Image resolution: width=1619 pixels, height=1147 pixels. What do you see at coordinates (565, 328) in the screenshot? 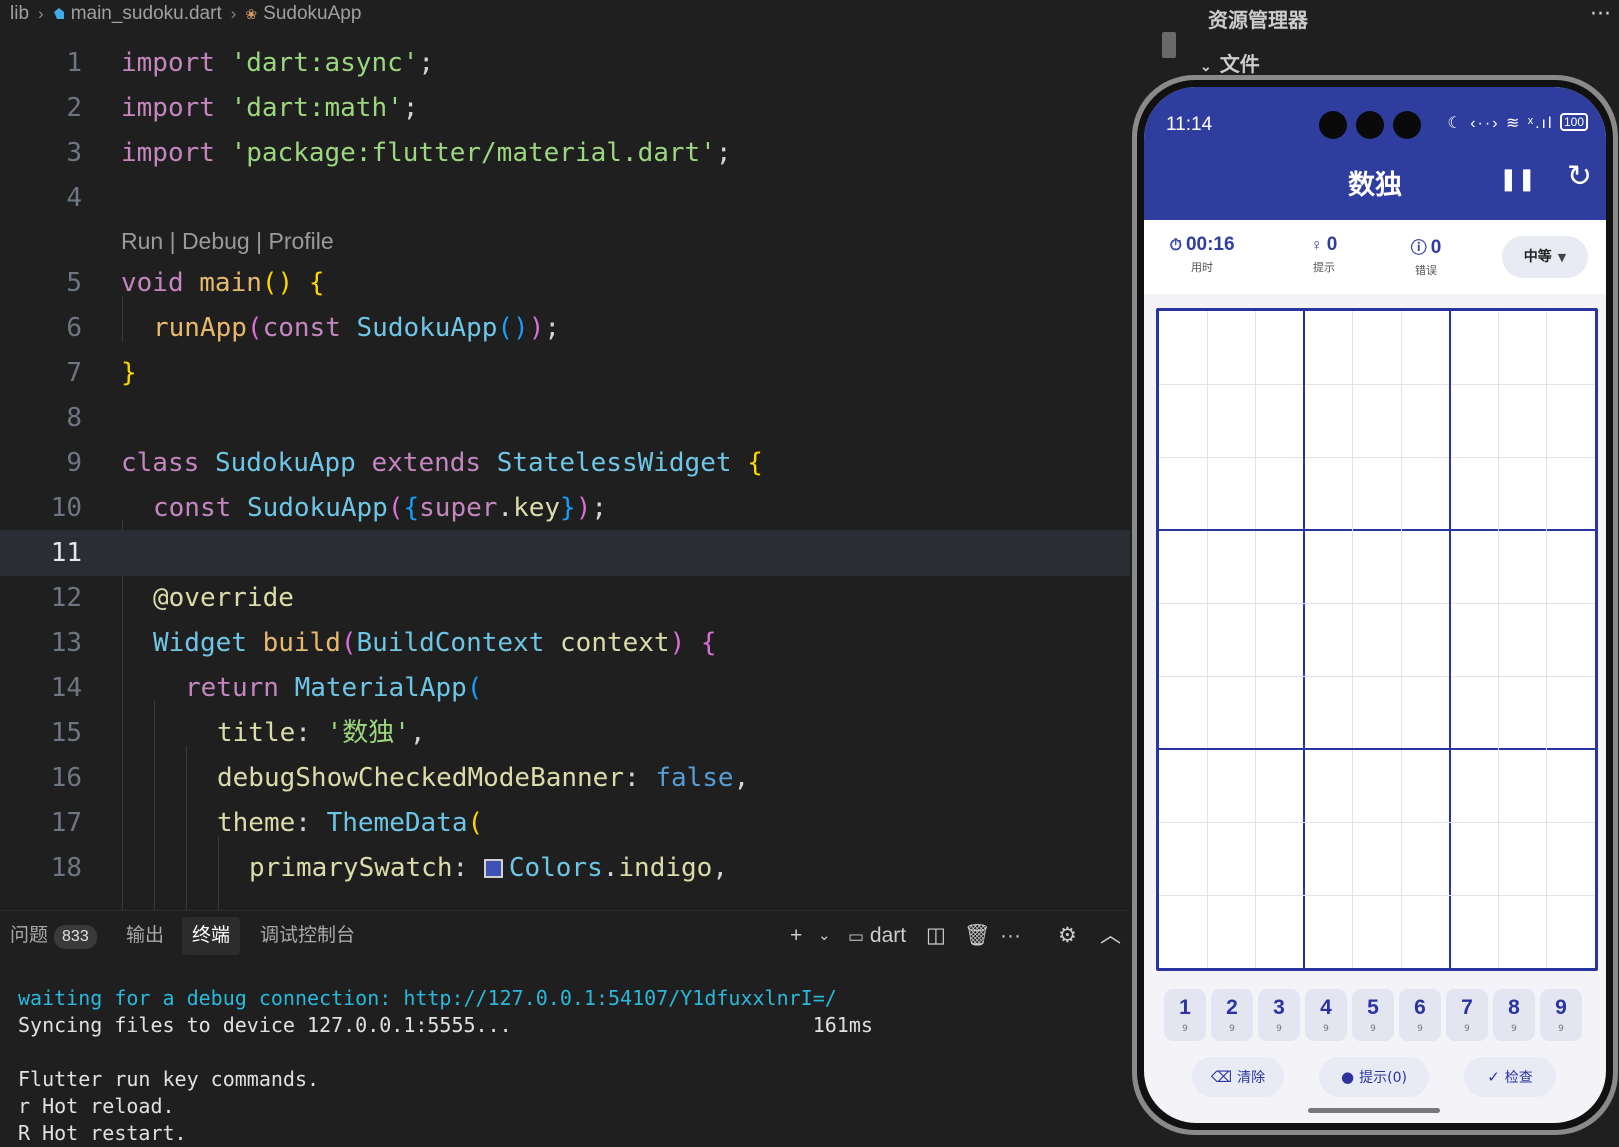
I see `code-line: 6 runApp(const SudokuApp());` at bounding box center [565, 328].